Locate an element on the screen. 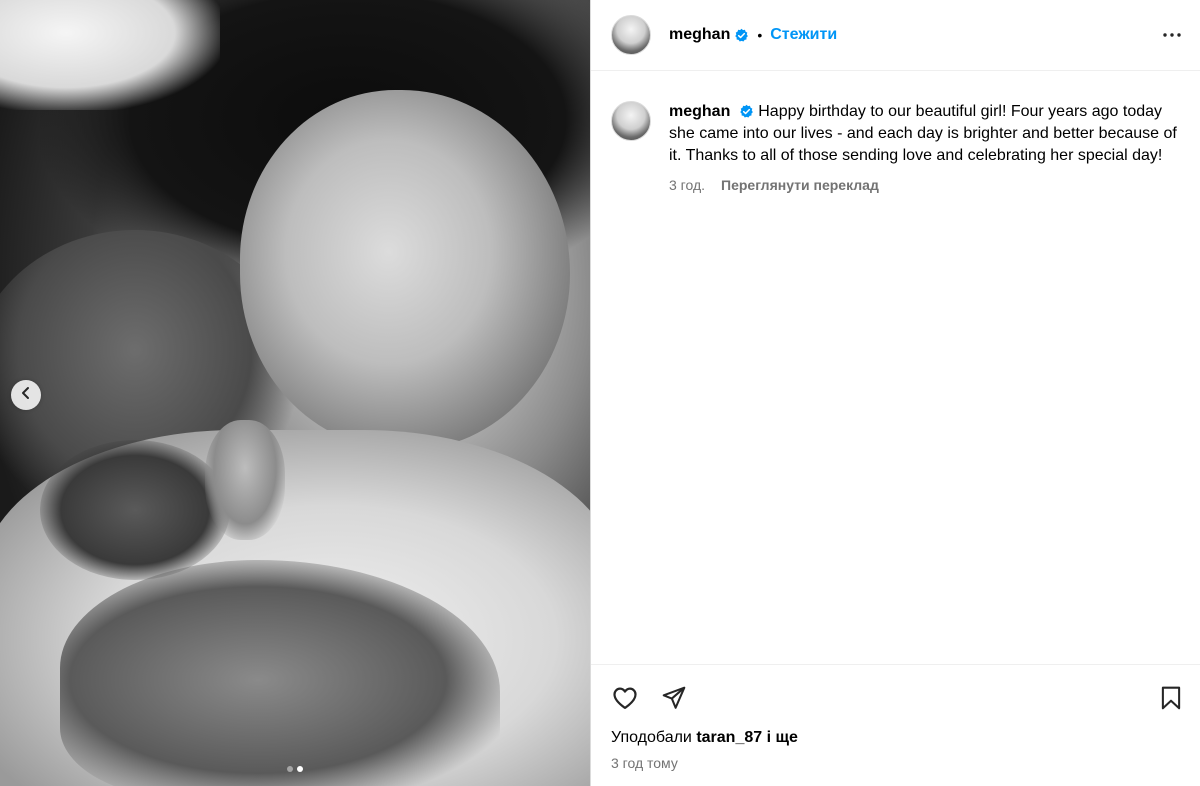 This screenshot has width=1200, height=786. more-options-icon is located at coordinates (1172, 35).